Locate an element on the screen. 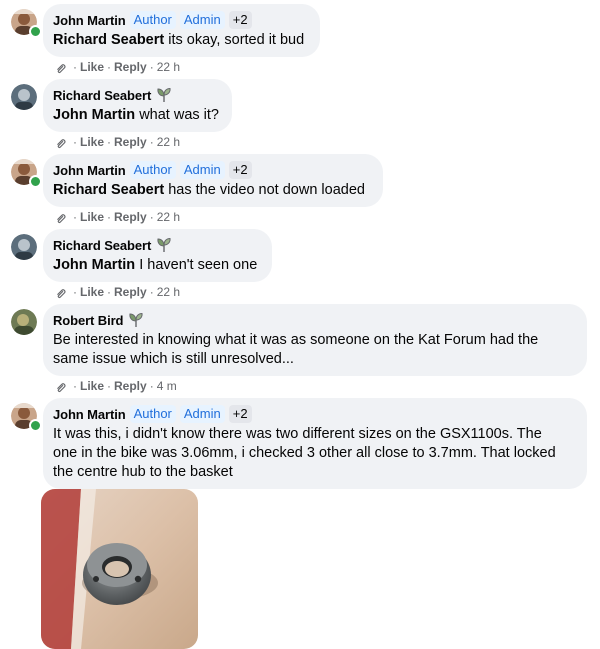 The height and width of the screenshot is (649, 600). comment-body: has the video not down loaded is located at coordinates (264, 190).